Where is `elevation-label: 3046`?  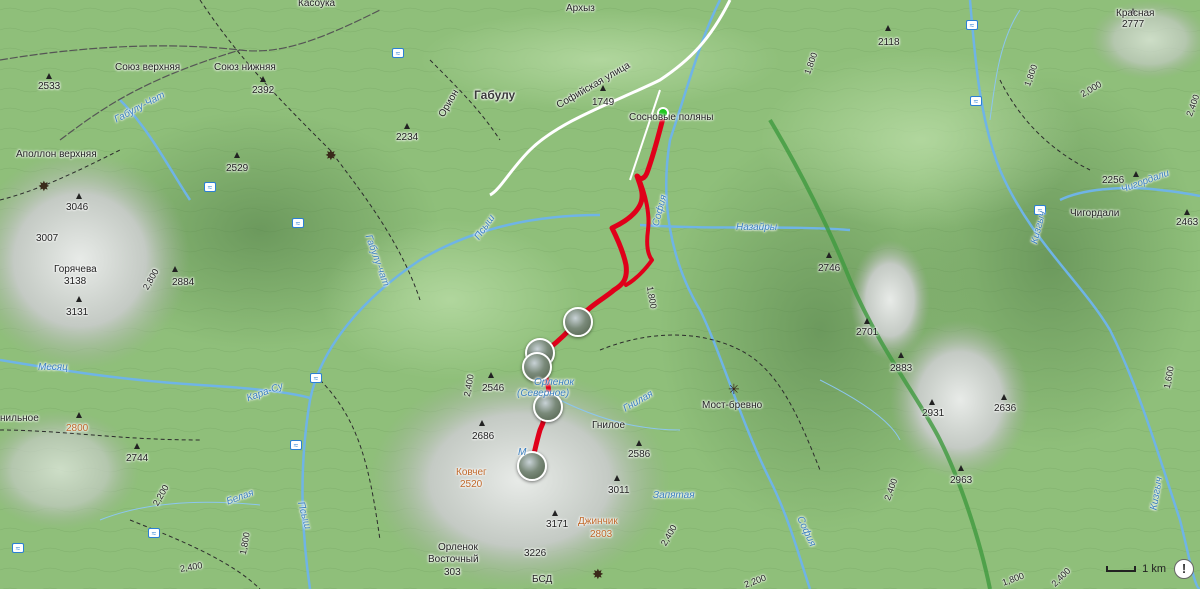 elevation-label: 3046 is located at coordinates (77, 207).